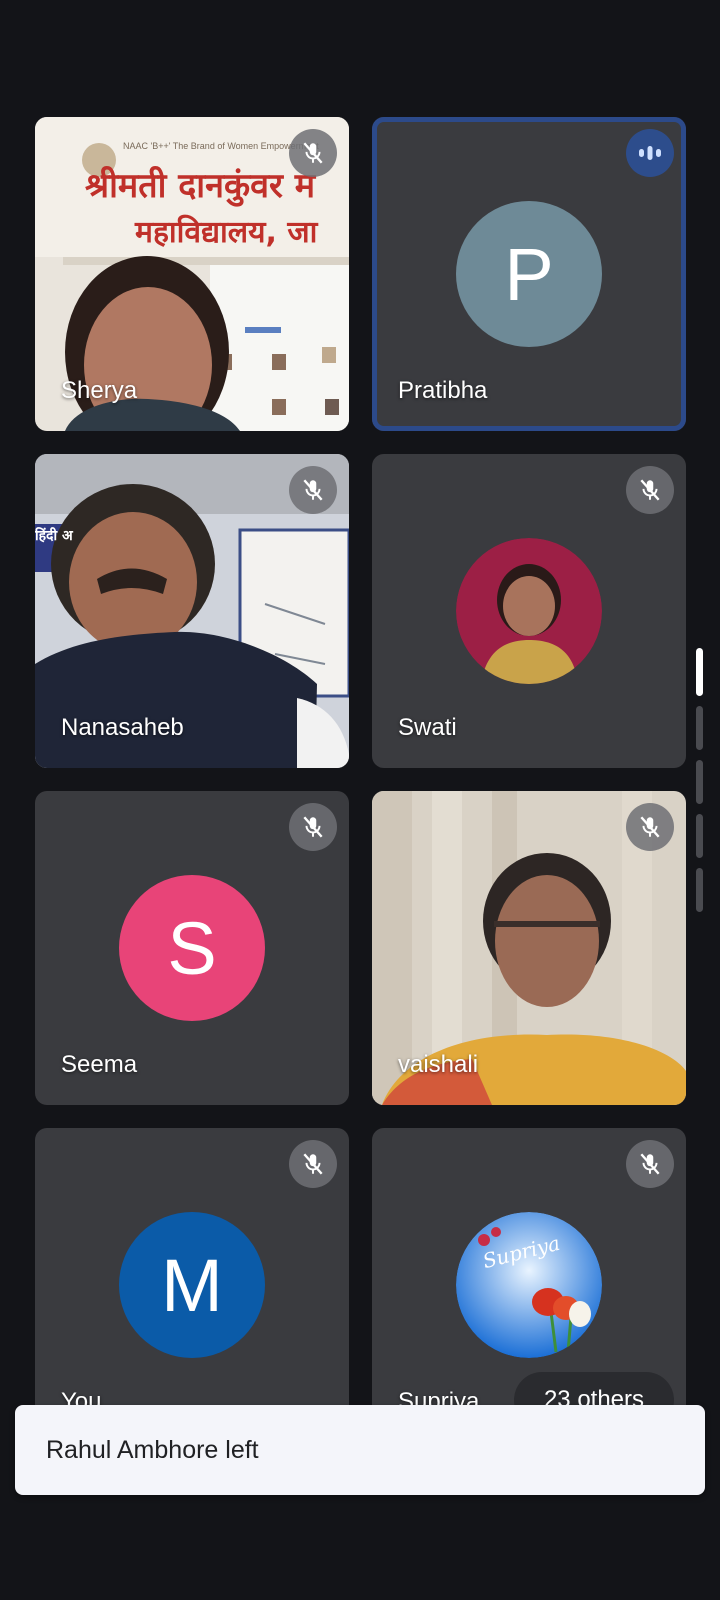  I want to click on participant-tile-seema: S Seema, so click(192, 948).